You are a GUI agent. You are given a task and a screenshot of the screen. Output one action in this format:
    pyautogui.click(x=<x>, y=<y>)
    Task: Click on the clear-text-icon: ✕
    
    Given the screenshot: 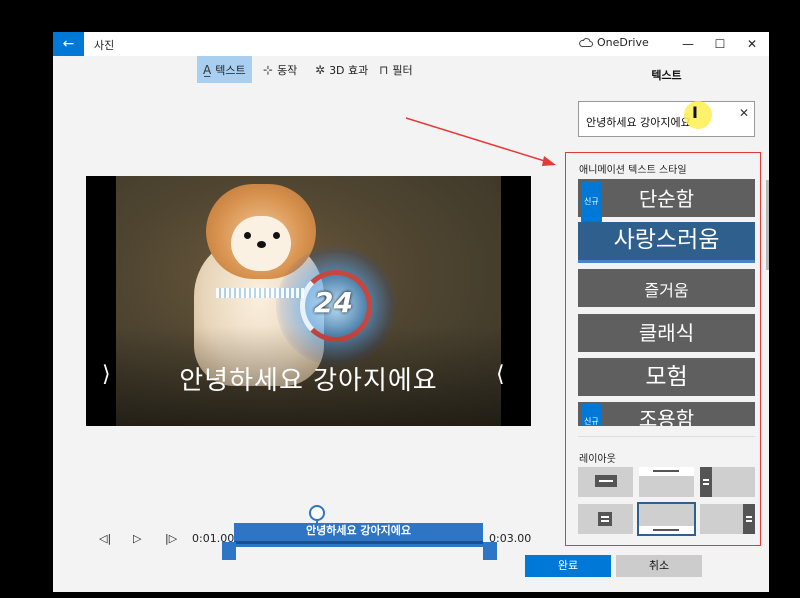 What is the action you would take?
    pyautogui.click(x=744, y=113)
    